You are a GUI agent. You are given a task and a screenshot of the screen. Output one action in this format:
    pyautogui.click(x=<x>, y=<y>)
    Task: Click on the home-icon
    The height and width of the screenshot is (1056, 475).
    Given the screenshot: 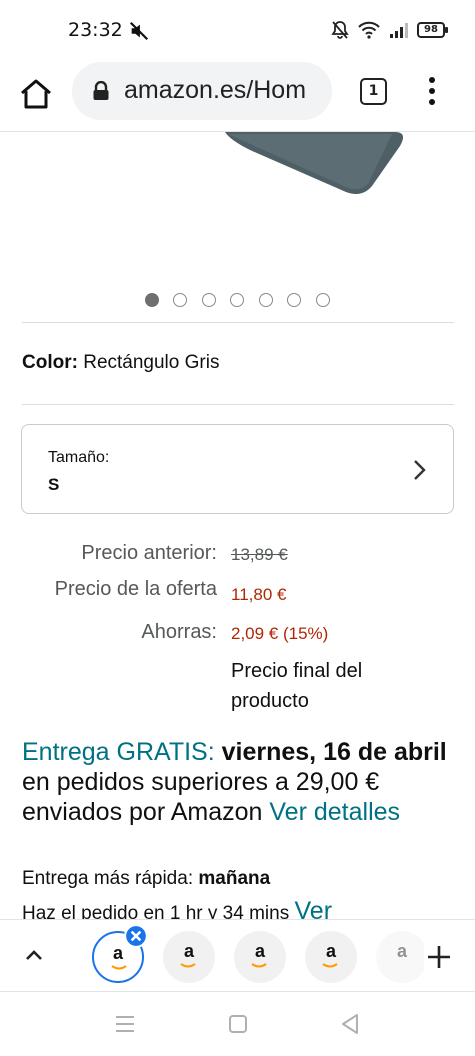 What is the action you would take?
    pyautogui.click(x=36, y=94)
    